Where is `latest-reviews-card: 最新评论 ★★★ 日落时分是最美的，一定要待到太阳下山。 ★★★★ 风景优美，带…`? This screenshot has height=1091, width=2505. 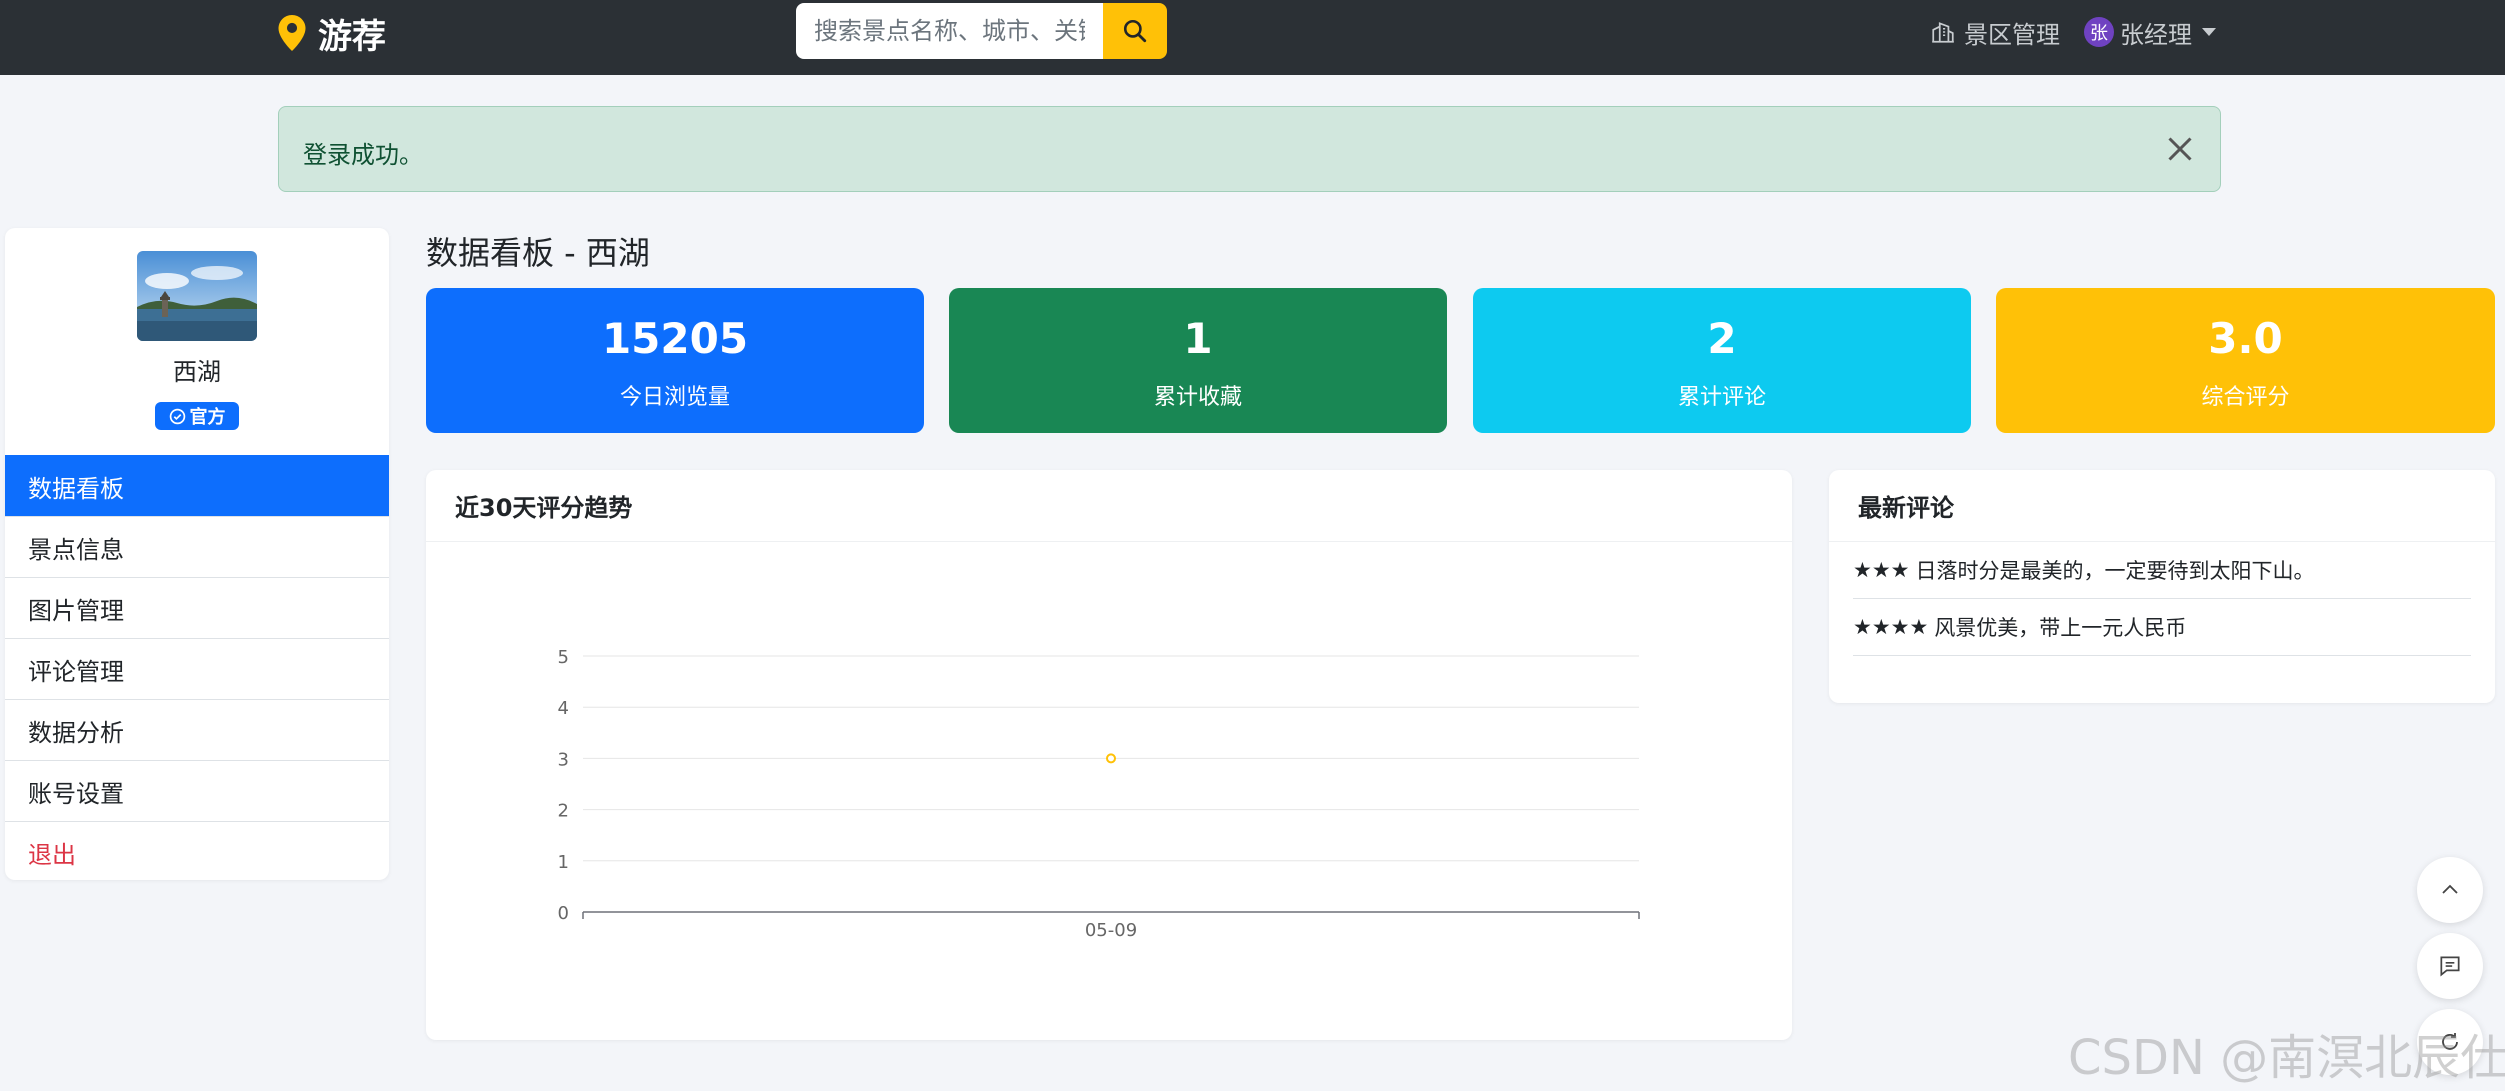
latest-reviews-card: 最新评论 ★★★ 日落时分是最美的，一定要待到太阳下山。 ★★★★ 风景优美，带… is located at coordinates (2162, 586).